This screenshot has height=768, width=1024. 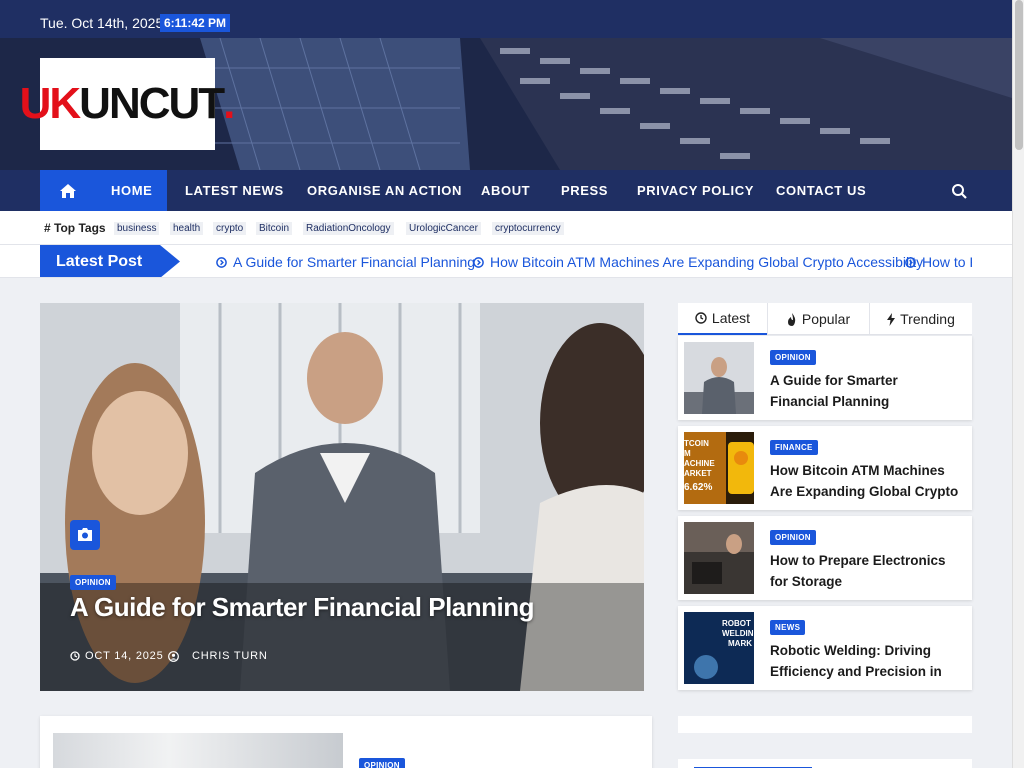 I want to click on category-badge: NEWS, so click(x=788, y=627).